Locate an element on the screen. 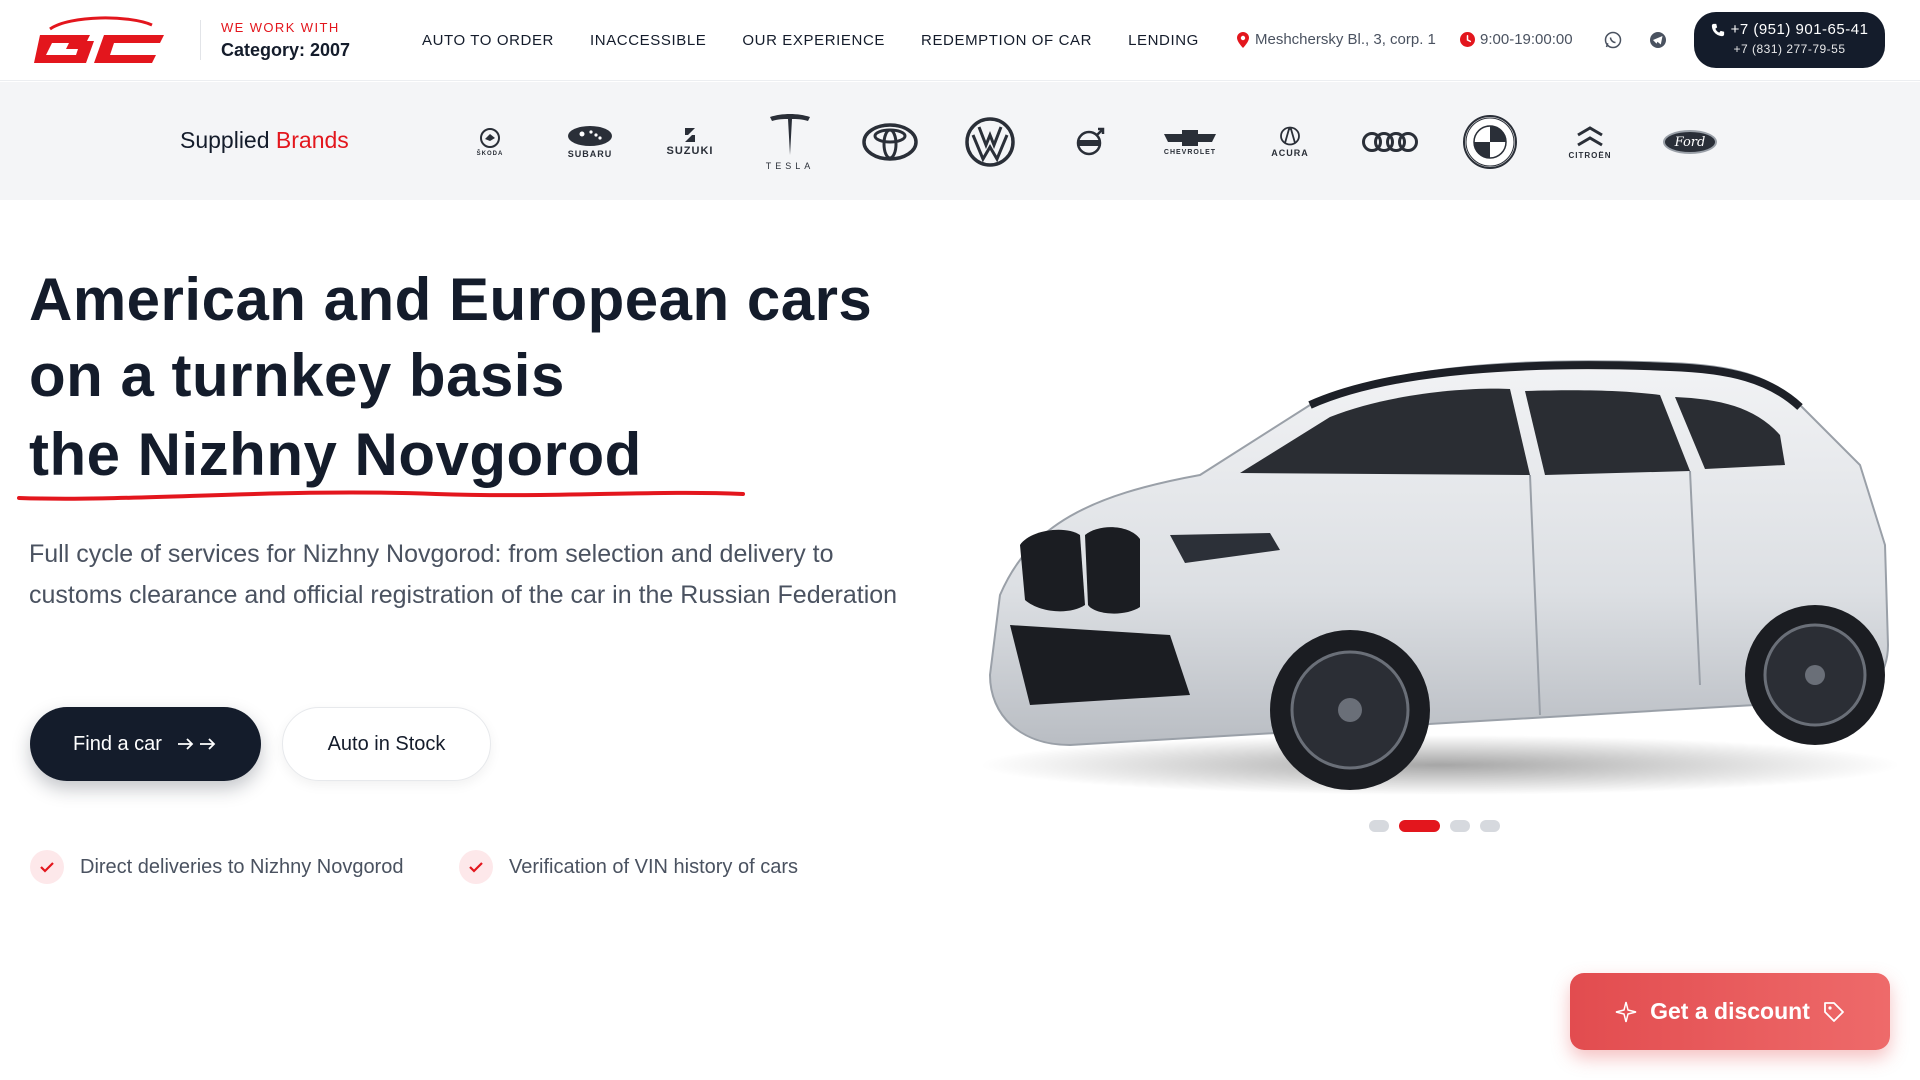  brand-volkswagen is located at coordinates (990, 142).